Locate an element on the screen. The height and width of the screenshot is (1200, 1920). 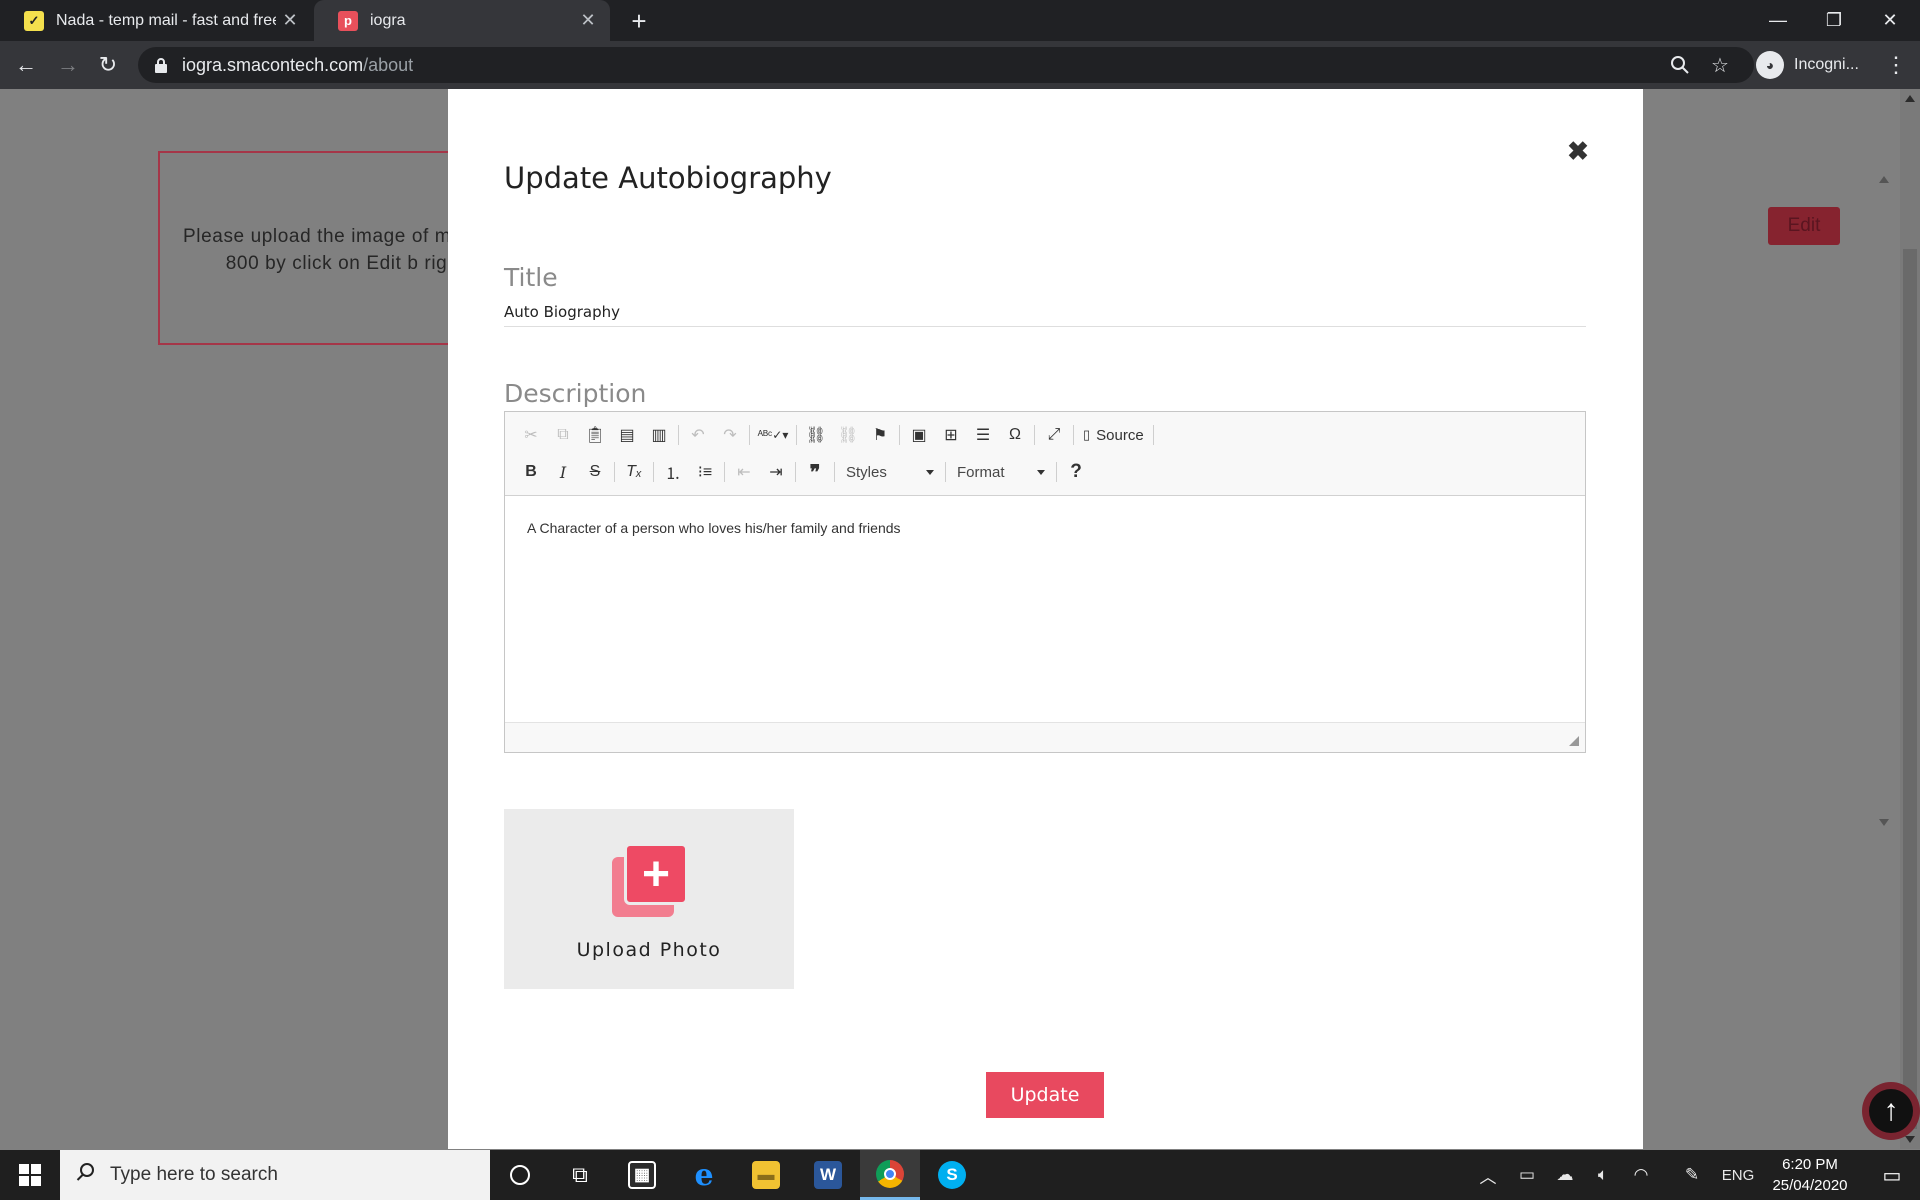
address-bar: iogra.smacontech.com/about ☆ is located at coordinates (946, 65).